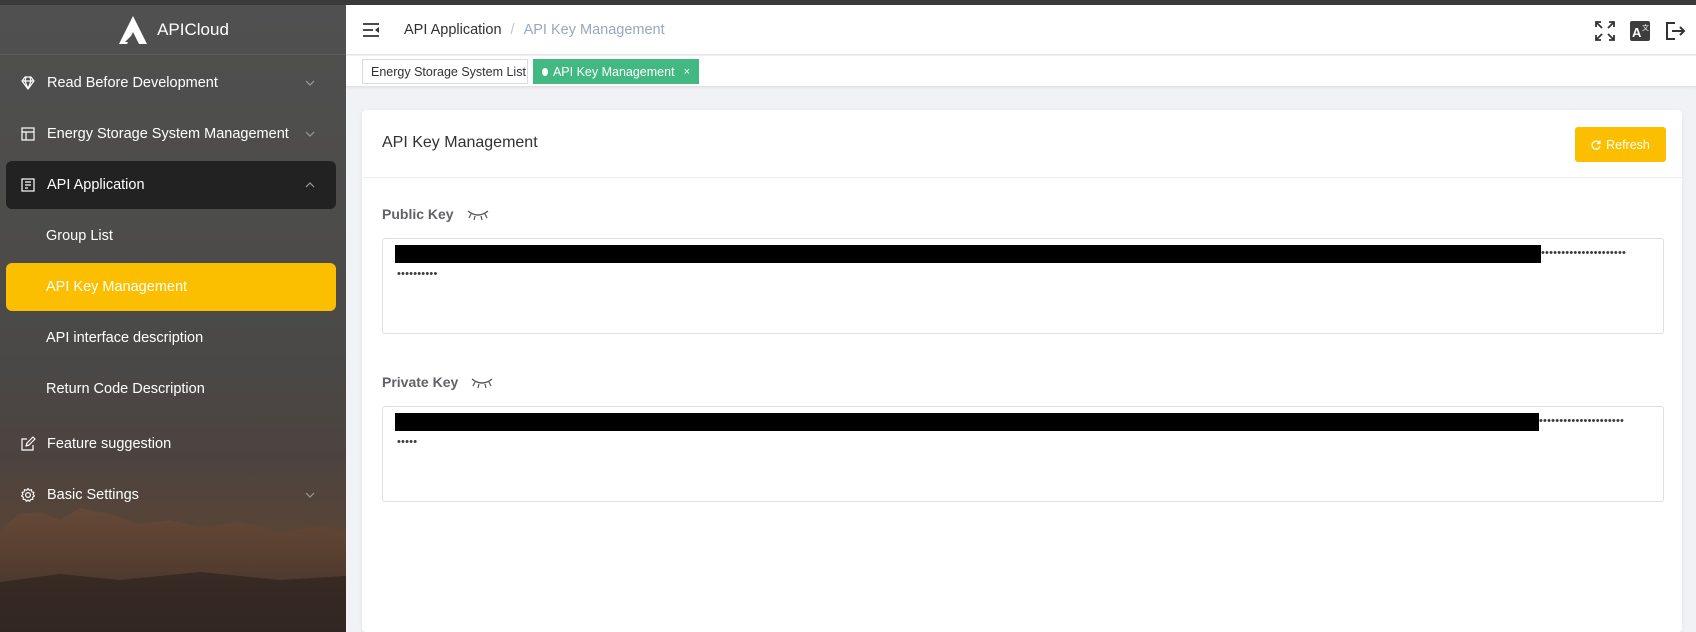  Describe the element at coordinates (28, 443) in the screenshot. I see `edit-icon` at that location.